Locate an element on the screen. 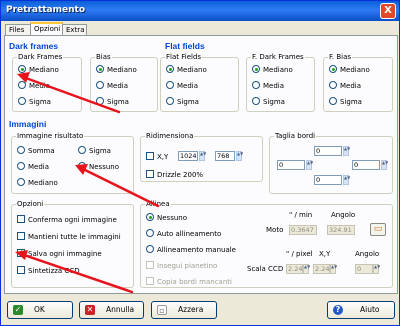 Image resolution: width=400 pixels, height=326 pixels. scala-angle-spinner: ▲▼ is located at coordinates (376, 269).